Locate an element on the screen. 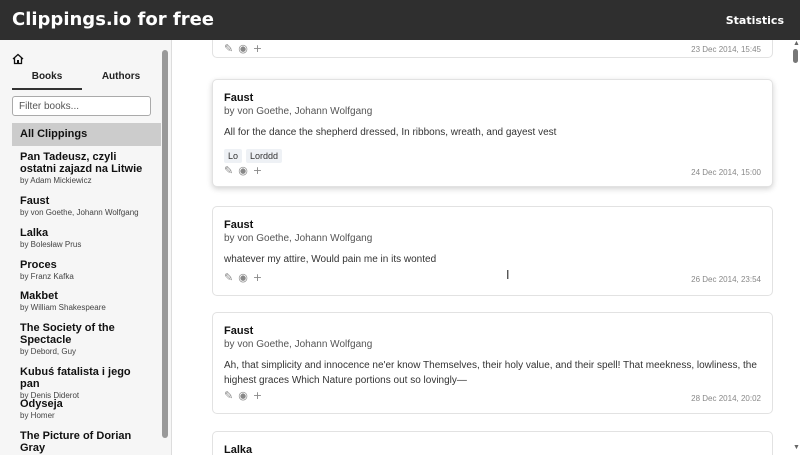 The image size is (800, 455). clipping-book-title: Lalka is located at coordinates (238, 449).